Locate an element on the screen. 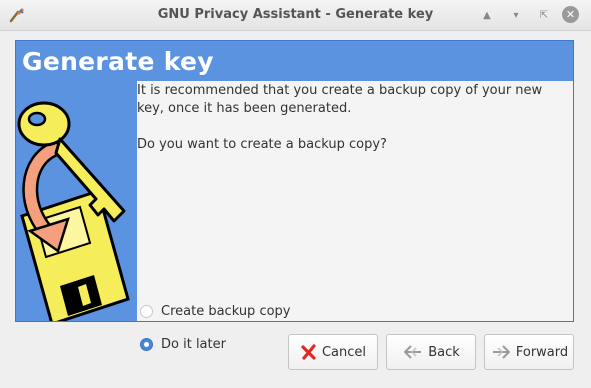  minimize-icon: ▾ is located at coordinates (516, 15).